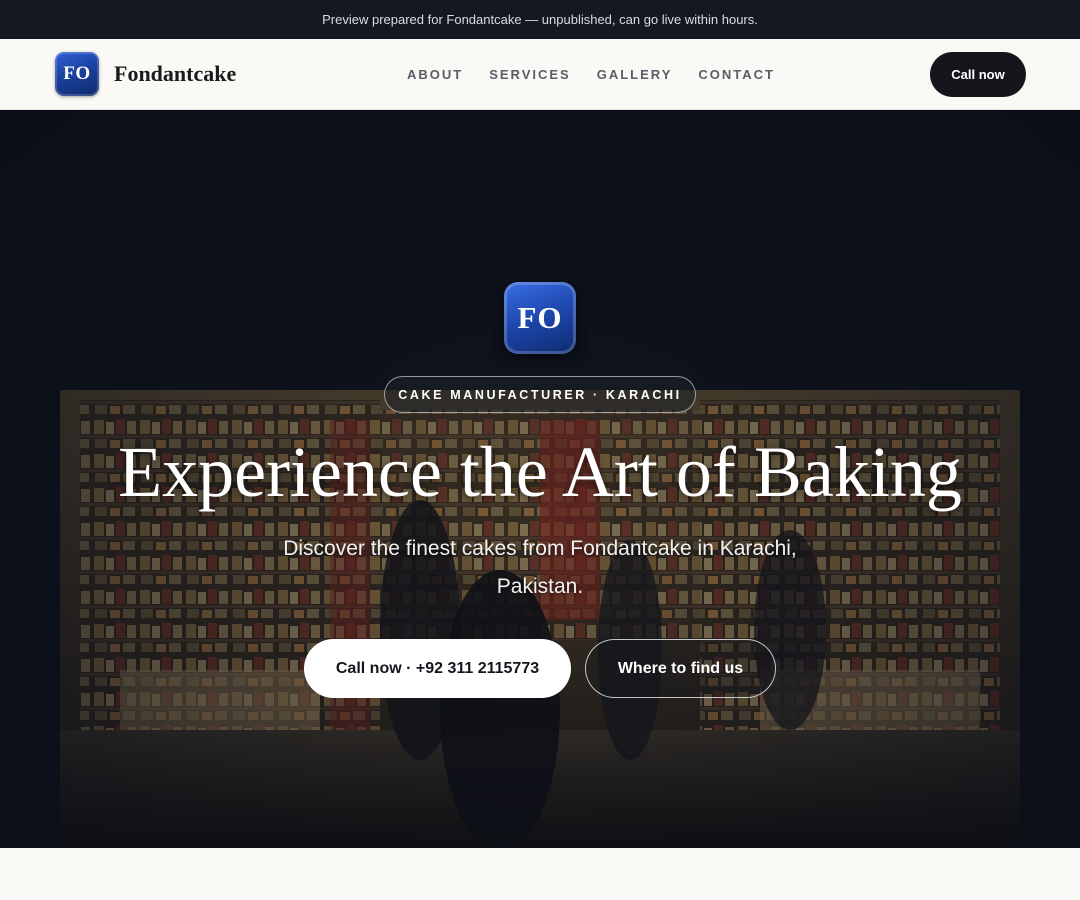 This screenshot has height=900, width=1080. I want to click on find-location-button: Where to find us, so click(680, 668).